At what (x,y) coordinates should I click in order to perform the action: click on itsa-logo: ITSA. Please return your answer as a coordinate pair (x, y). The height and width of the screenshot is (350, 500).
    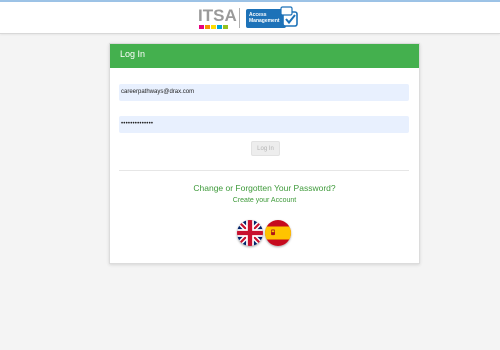
    Looking at the image, I should click on (217, 26).